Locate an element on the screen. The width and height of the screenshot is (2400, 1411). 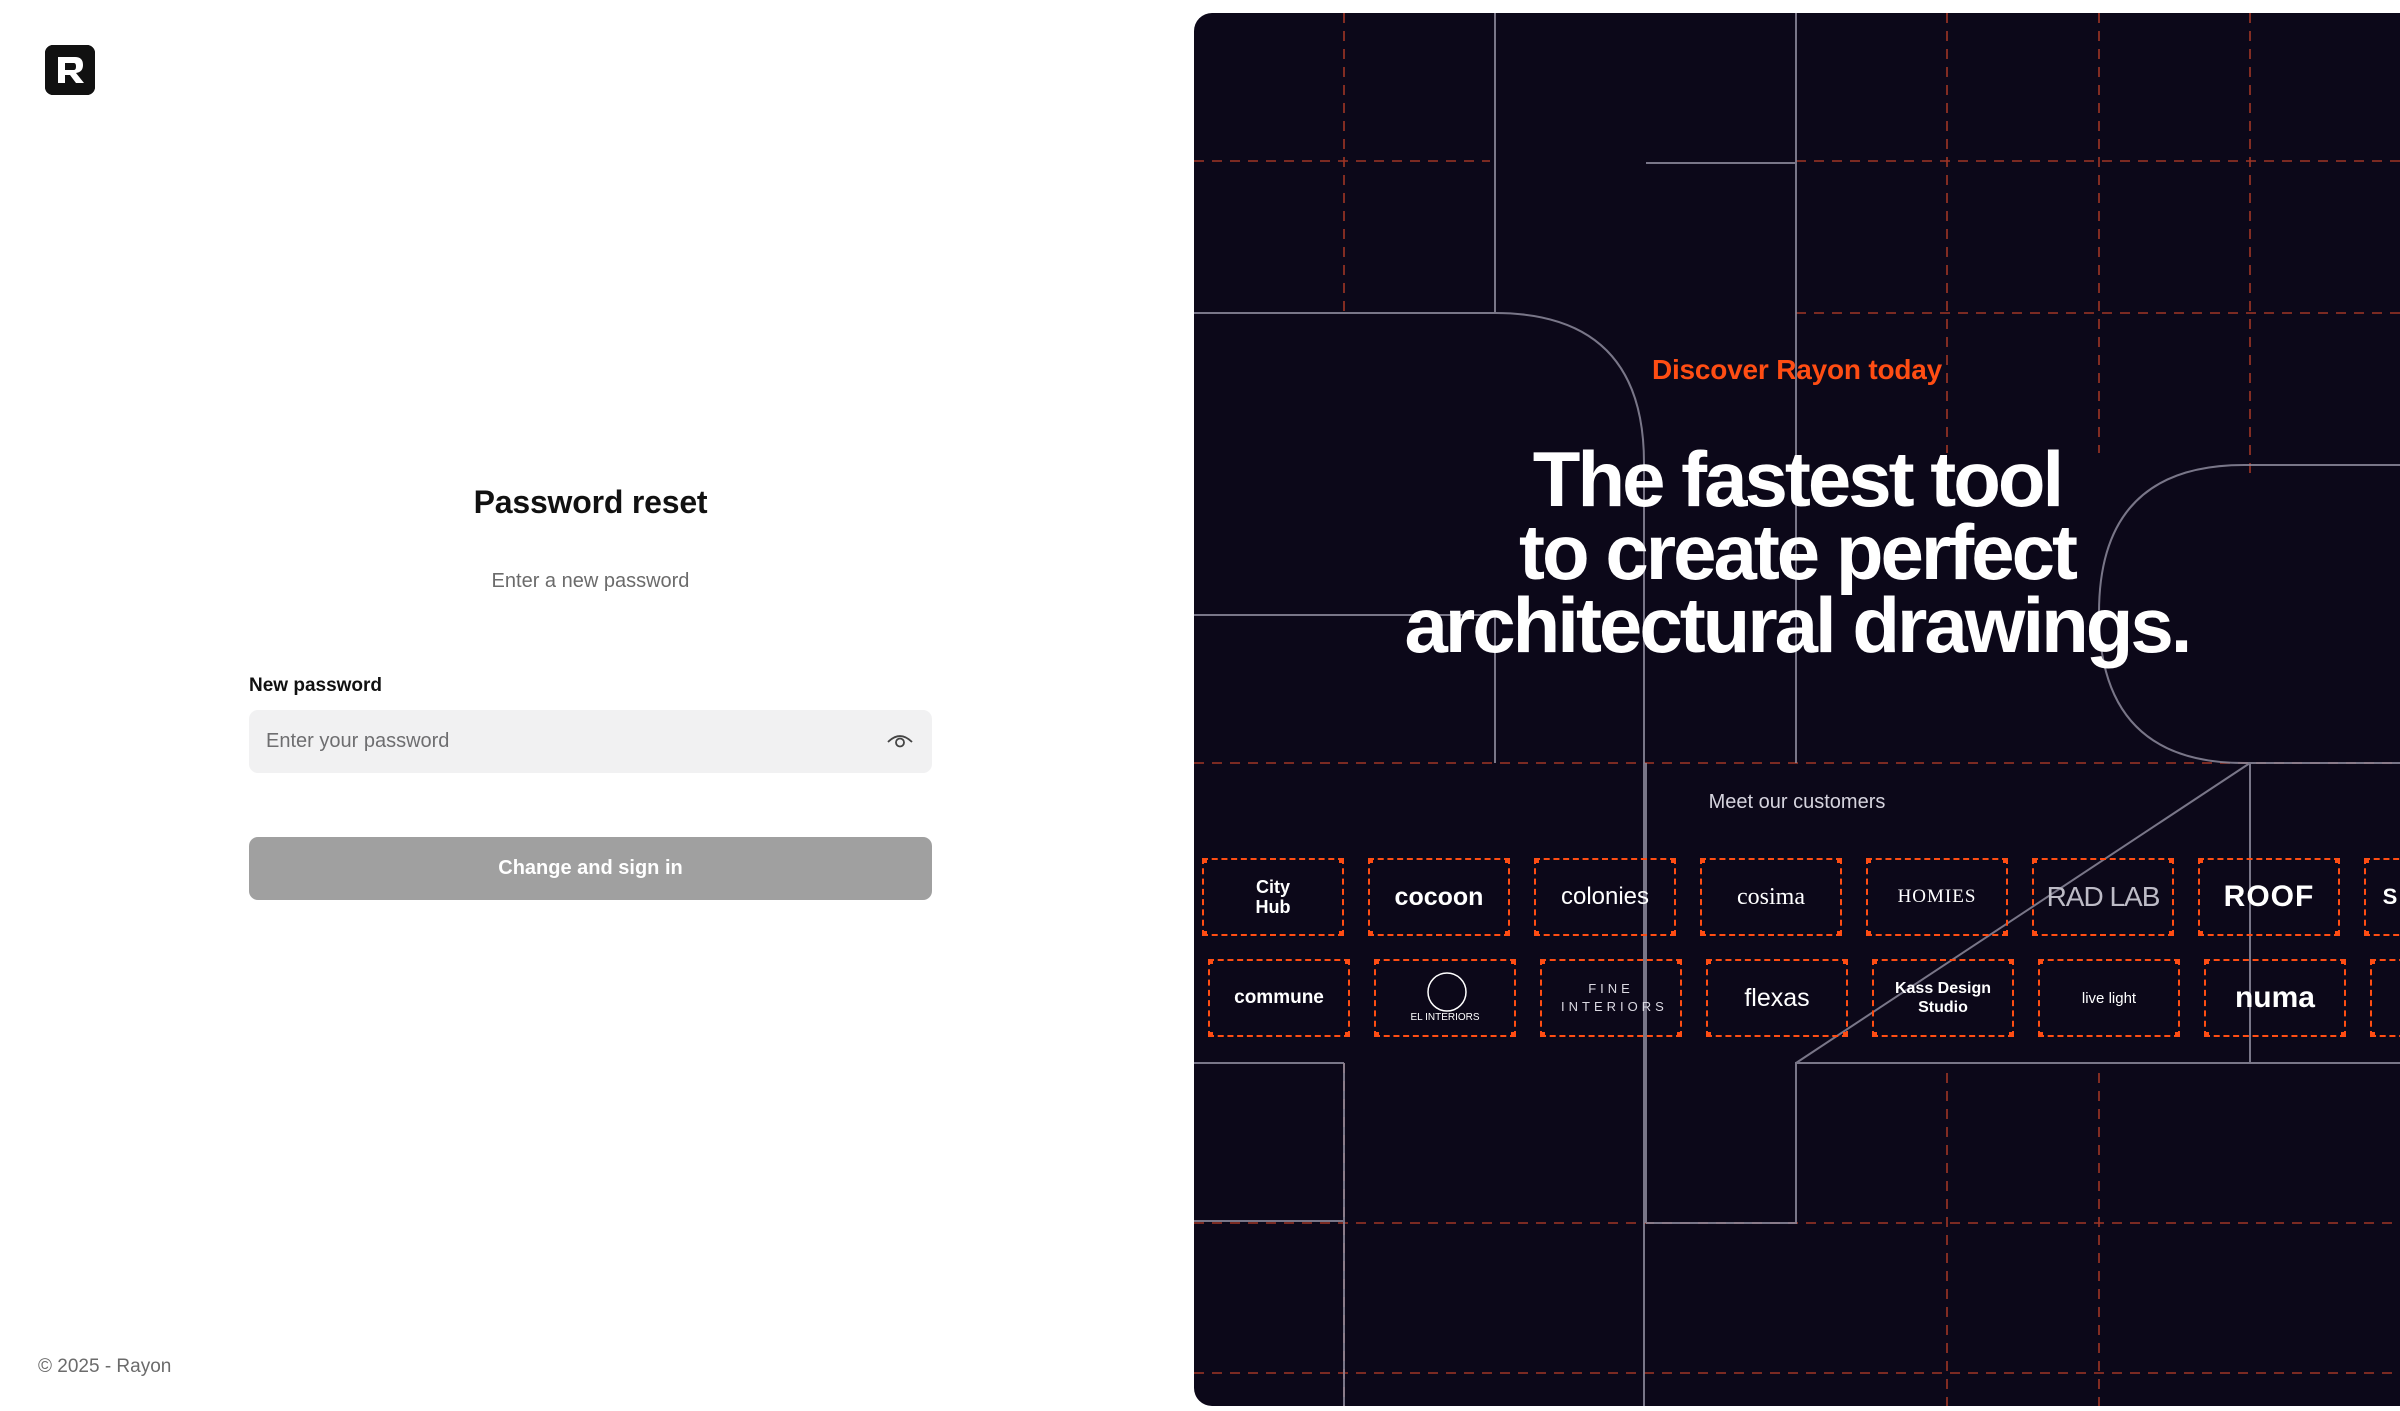
headline-line-3: architectural drawings. is located at coordinates (1798, 625).